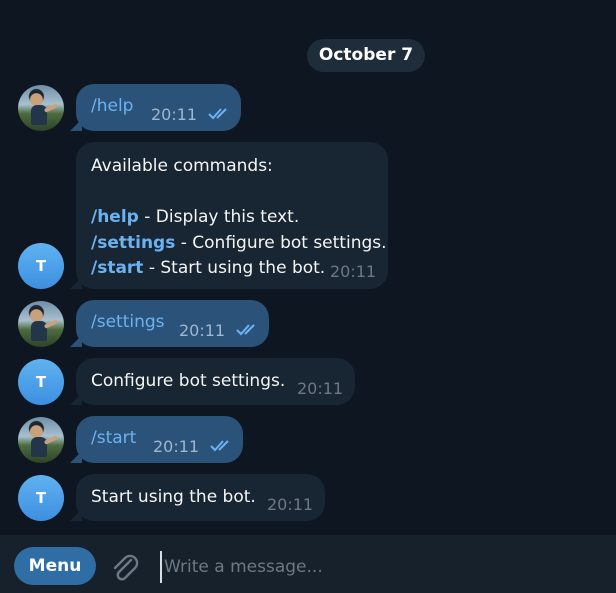 This screenshot has height=593, width=616. What do you see at coordinates (182, 166) in the screenshot?
I see `message-text: Available commands:` at bounding box center [182, 166].